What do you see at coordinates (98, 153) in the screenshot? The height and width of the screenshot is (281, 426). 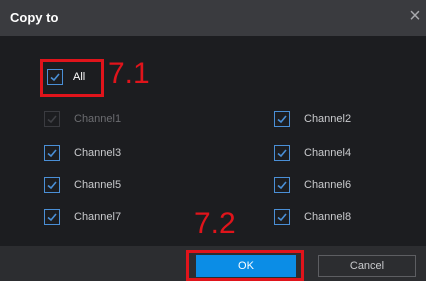 I see `channel3-label: Channel3` at bounding box center [98, 153].